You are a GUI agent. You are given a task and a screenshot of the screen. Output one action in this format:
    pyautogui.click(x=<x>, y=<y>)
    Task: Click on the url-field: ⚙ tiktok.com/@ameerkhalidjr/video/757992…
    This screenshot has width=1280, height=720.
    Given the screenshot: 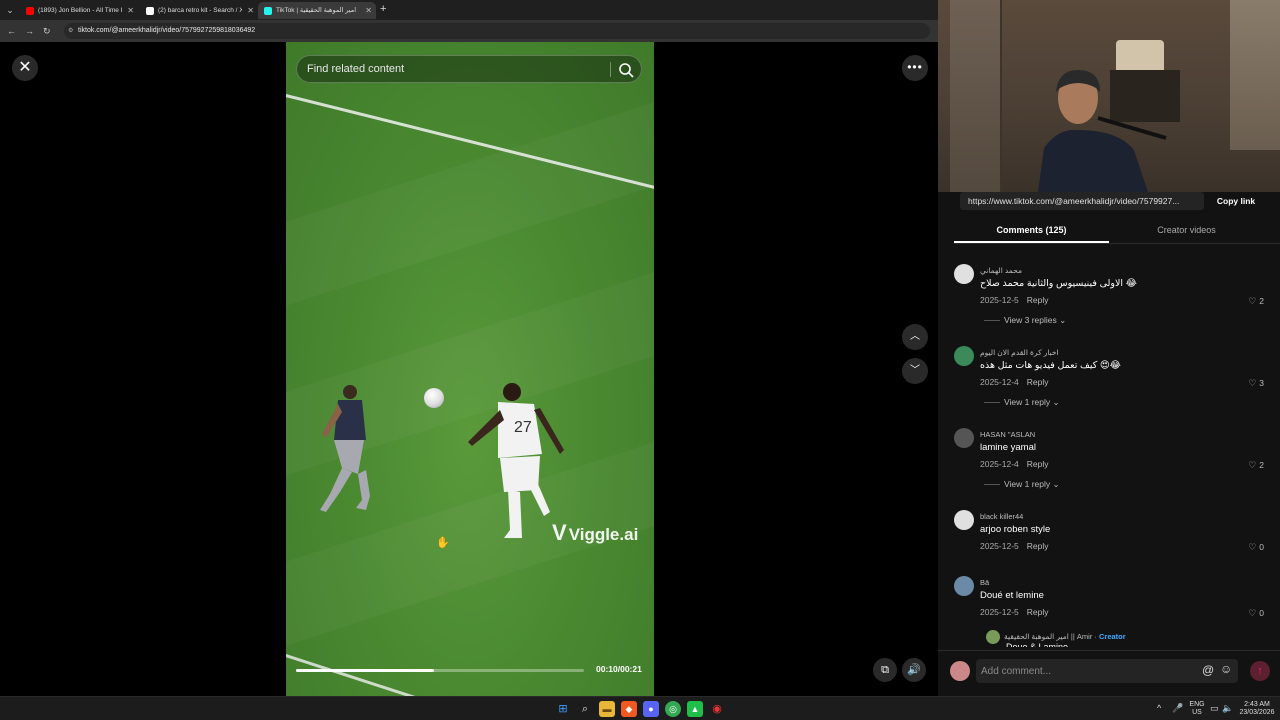 What is the action you would take?
    pyautogui.click(x=497, y=31)
    